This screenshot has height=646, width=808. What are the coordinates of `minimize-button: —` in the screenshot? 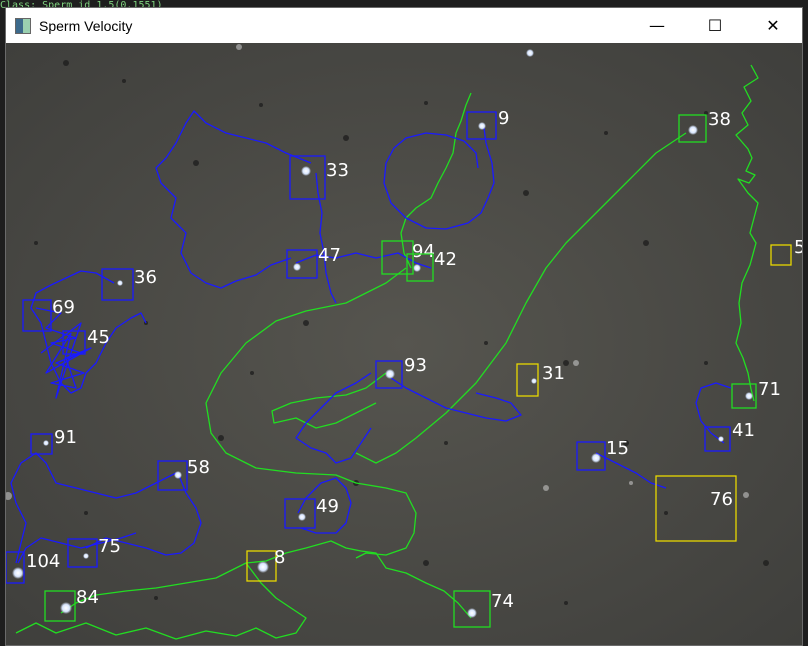 It's located at (657, 25).